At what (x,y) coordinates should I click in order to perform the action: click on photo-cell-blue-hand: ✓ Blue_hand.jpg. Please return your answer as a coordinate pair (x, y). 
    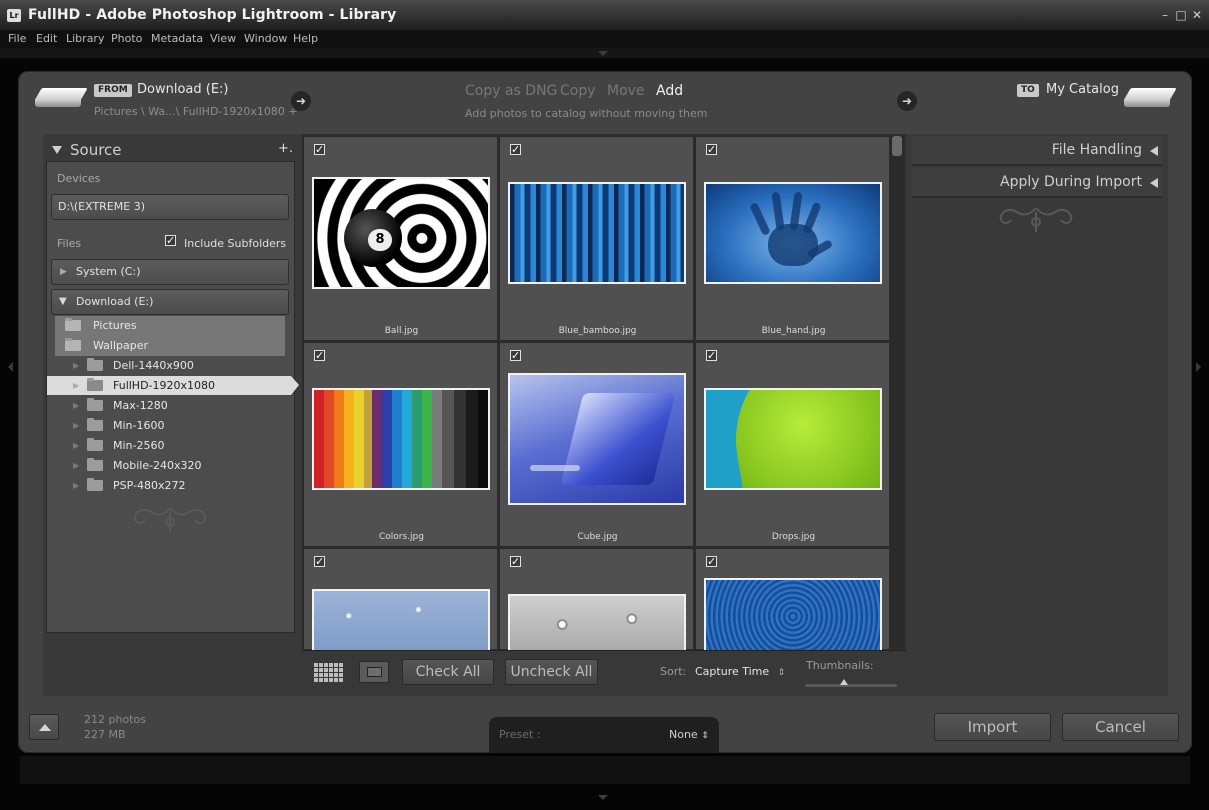
    Looking at the image, I should click on (792, 238).